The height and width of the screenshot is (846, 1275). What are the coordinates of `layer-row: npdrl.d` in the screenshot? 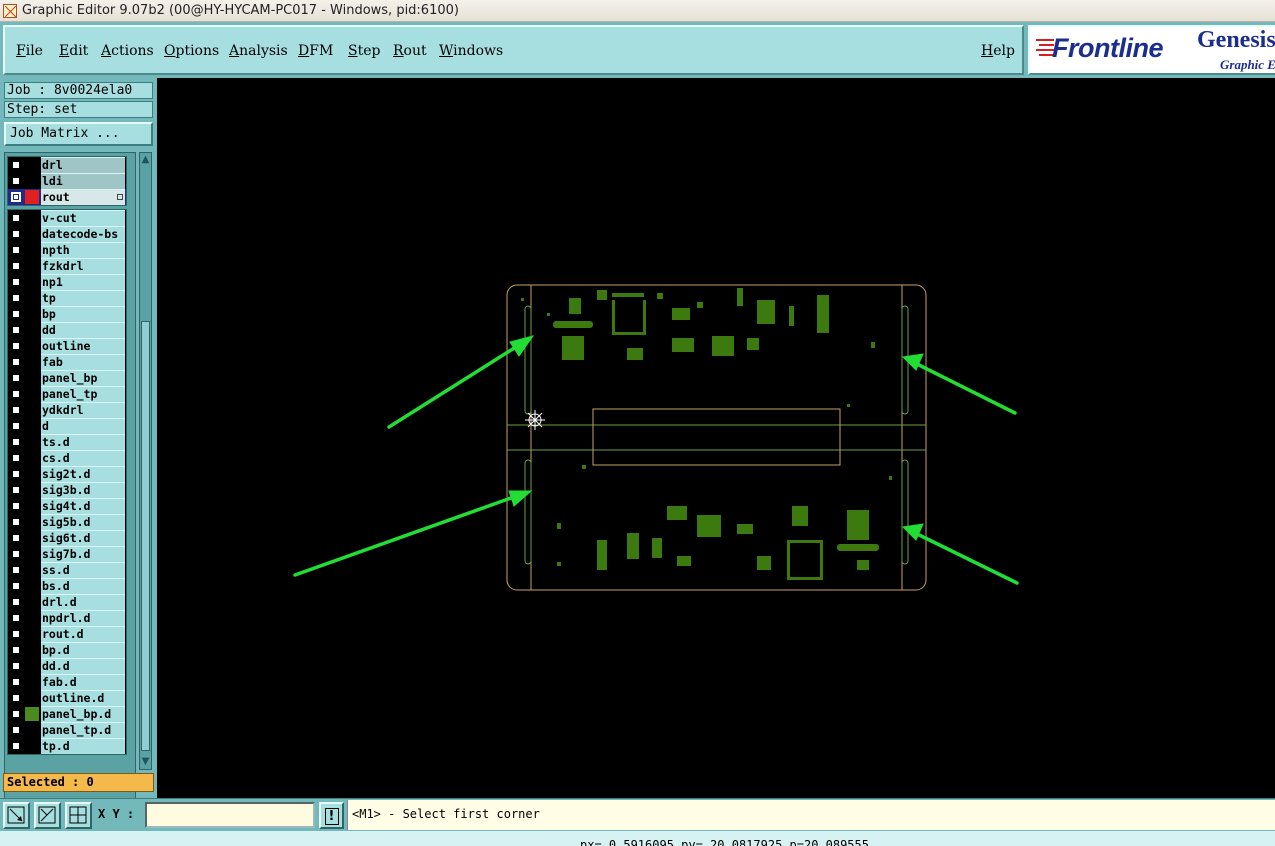 It's located at (67, 618).